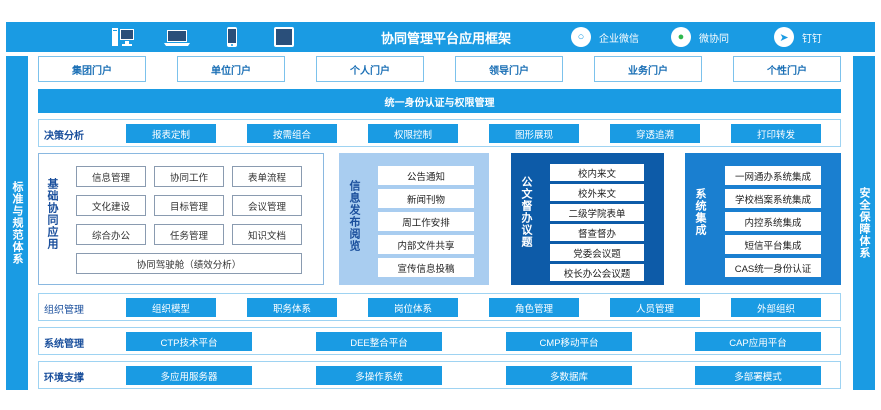 This screenshot has height=410, width=881. What do you see at coordinates (232, 37) in the screenshot?
I see `phone-icon` at bounding box center [232, 37].